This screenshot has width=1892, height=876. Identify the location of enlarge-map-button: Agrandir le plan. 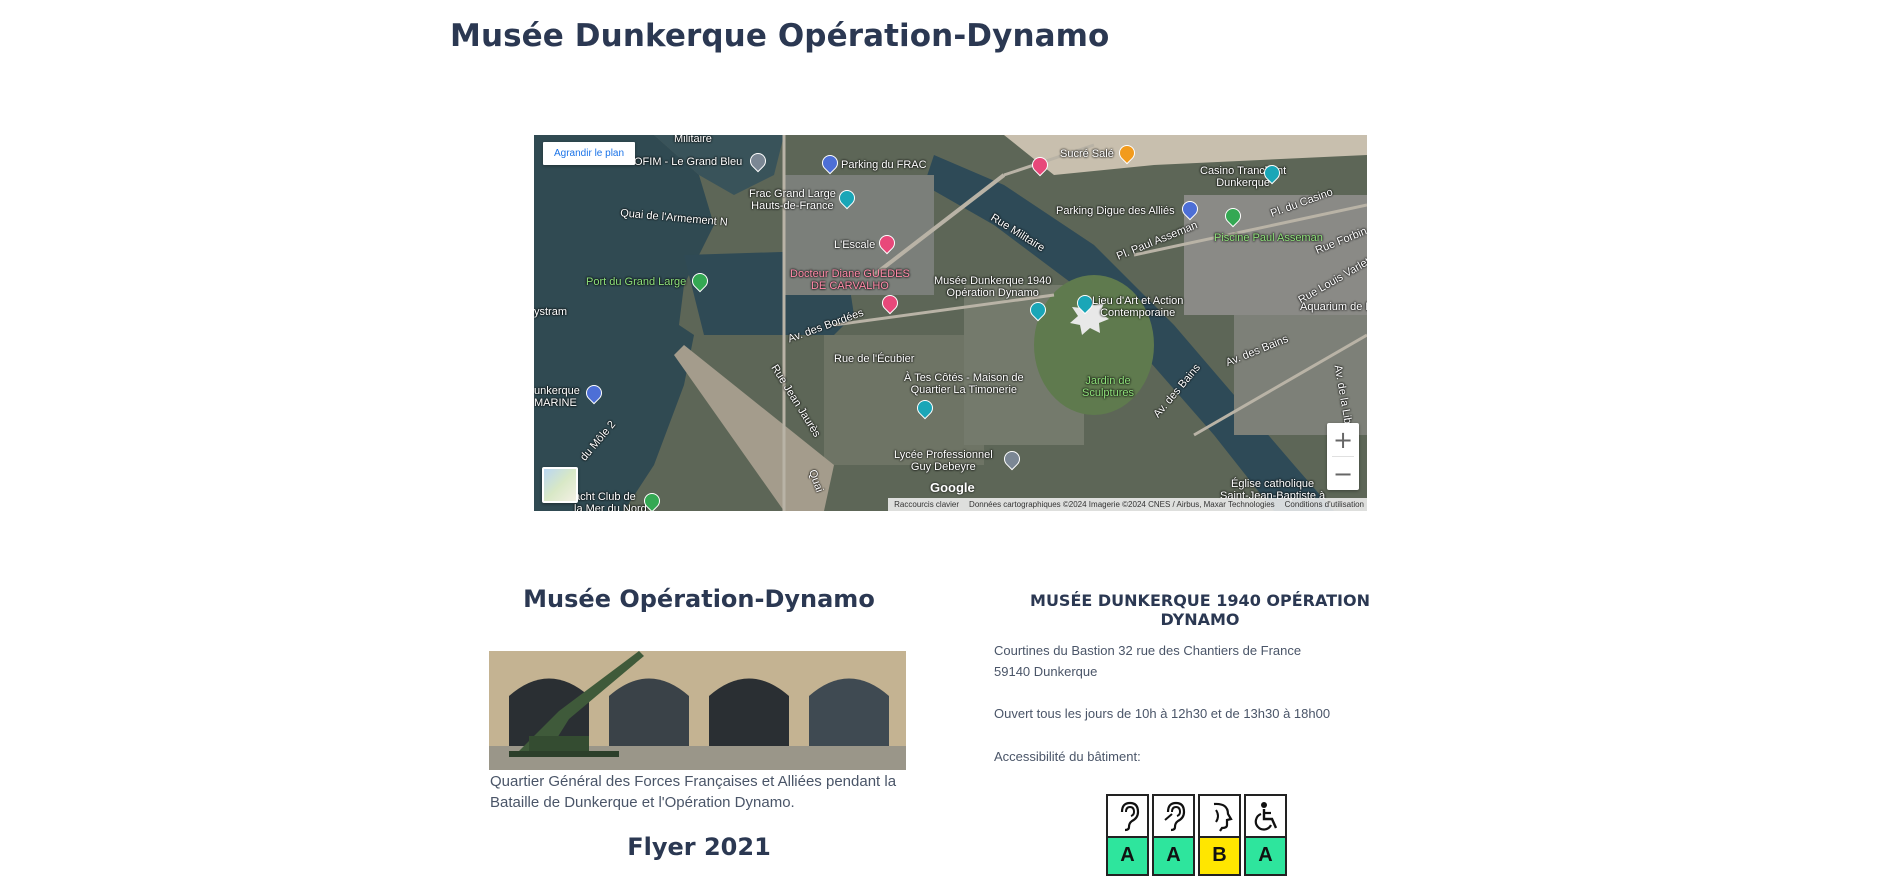
(589, 153).